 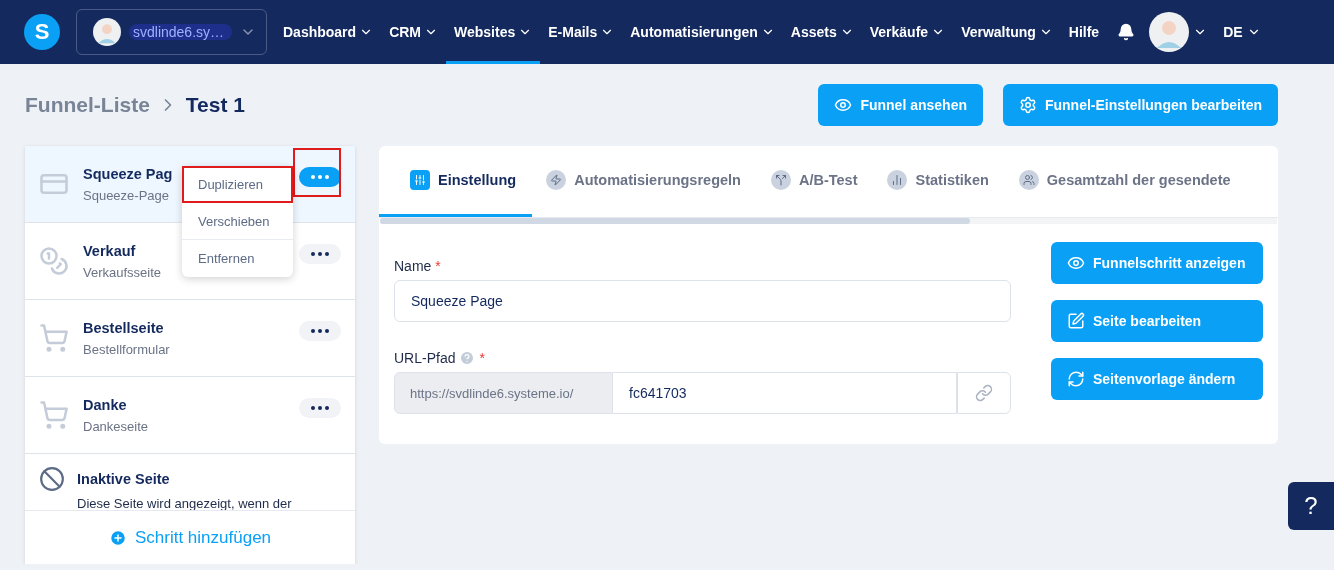 I want to click on step-description: Diese Seite wird angezeigt, wenn der, so click(x=184, y=503).